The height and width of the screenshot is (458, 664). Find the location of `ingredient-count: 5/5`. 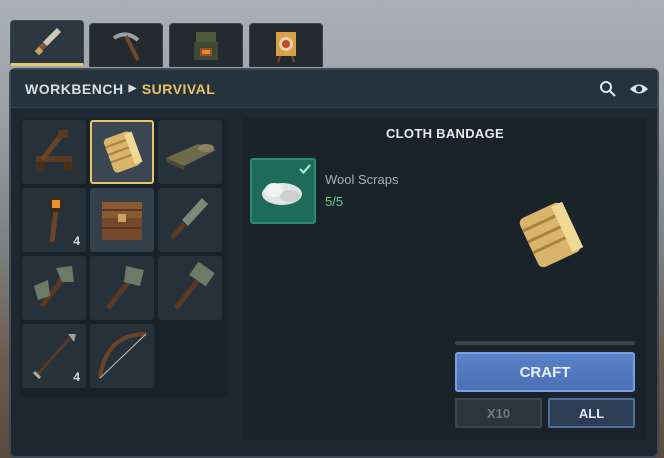

ingredient-count: 5/5 is located at coordinates (334, 201).